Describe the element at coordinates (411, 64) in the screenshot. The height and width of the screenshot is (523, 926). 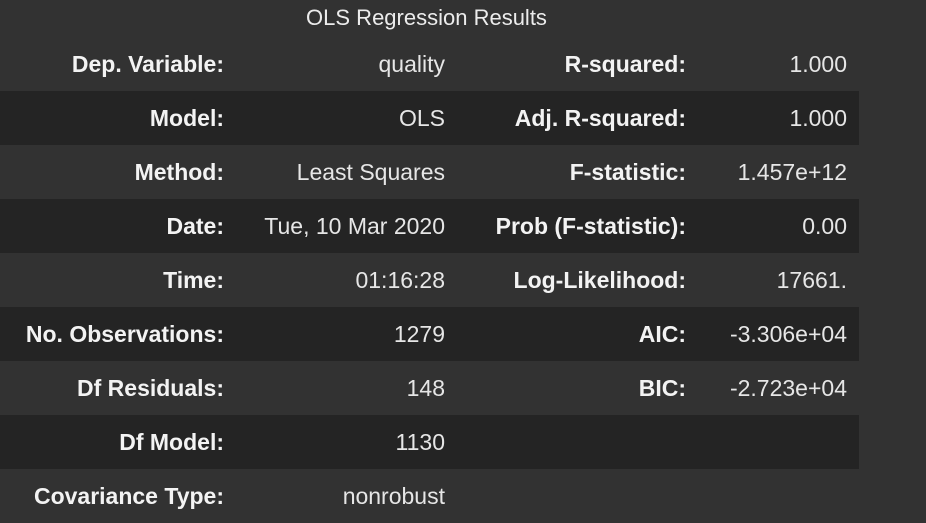
I see `row-value: quality` at that location.